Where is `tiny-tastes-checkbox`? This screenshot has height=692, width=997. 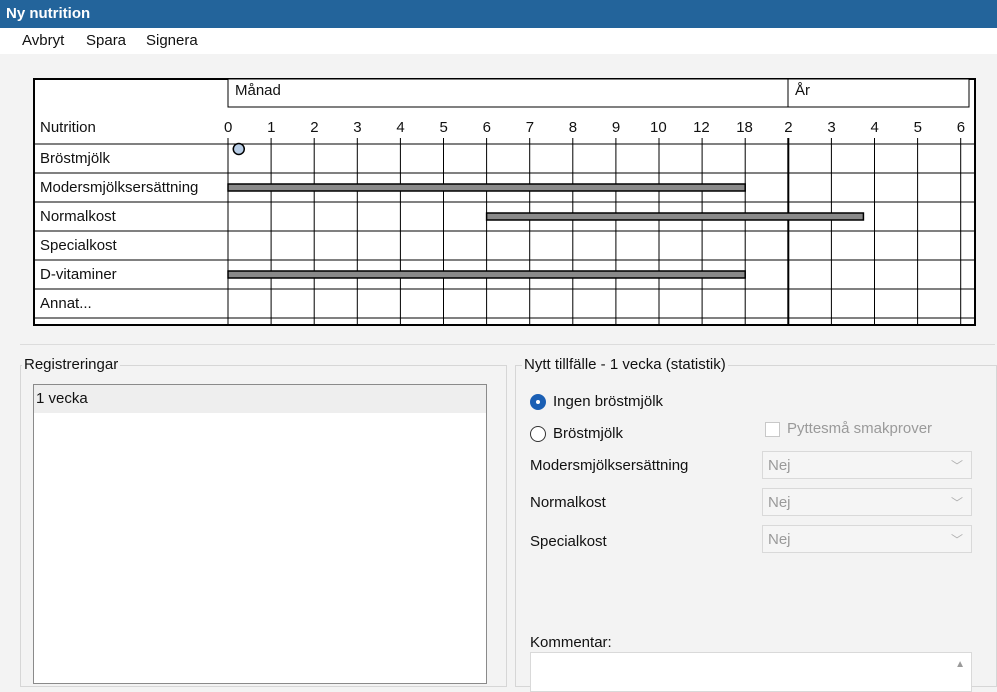 tiny-tastes-checkbox is located at coordinates (772, 429).